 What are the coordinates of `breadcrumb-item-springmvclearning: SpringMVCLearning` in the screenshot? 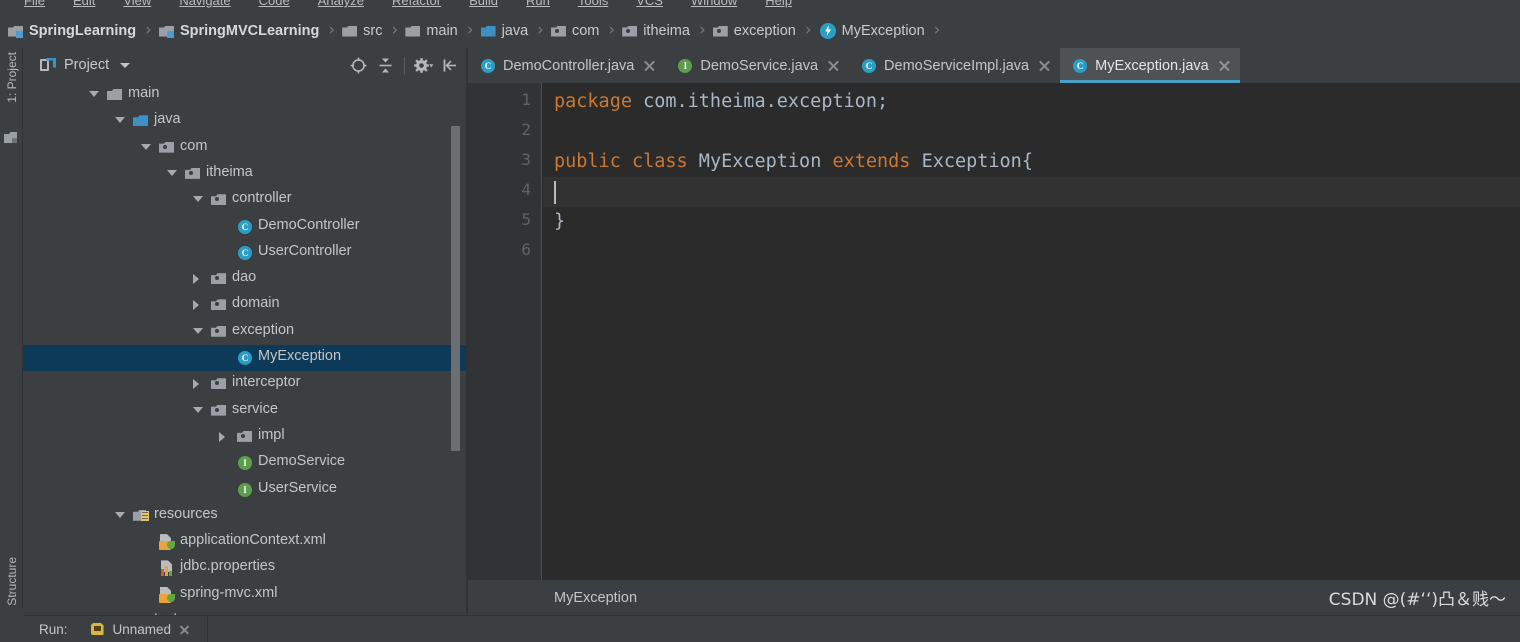 It's located at (238, 30).